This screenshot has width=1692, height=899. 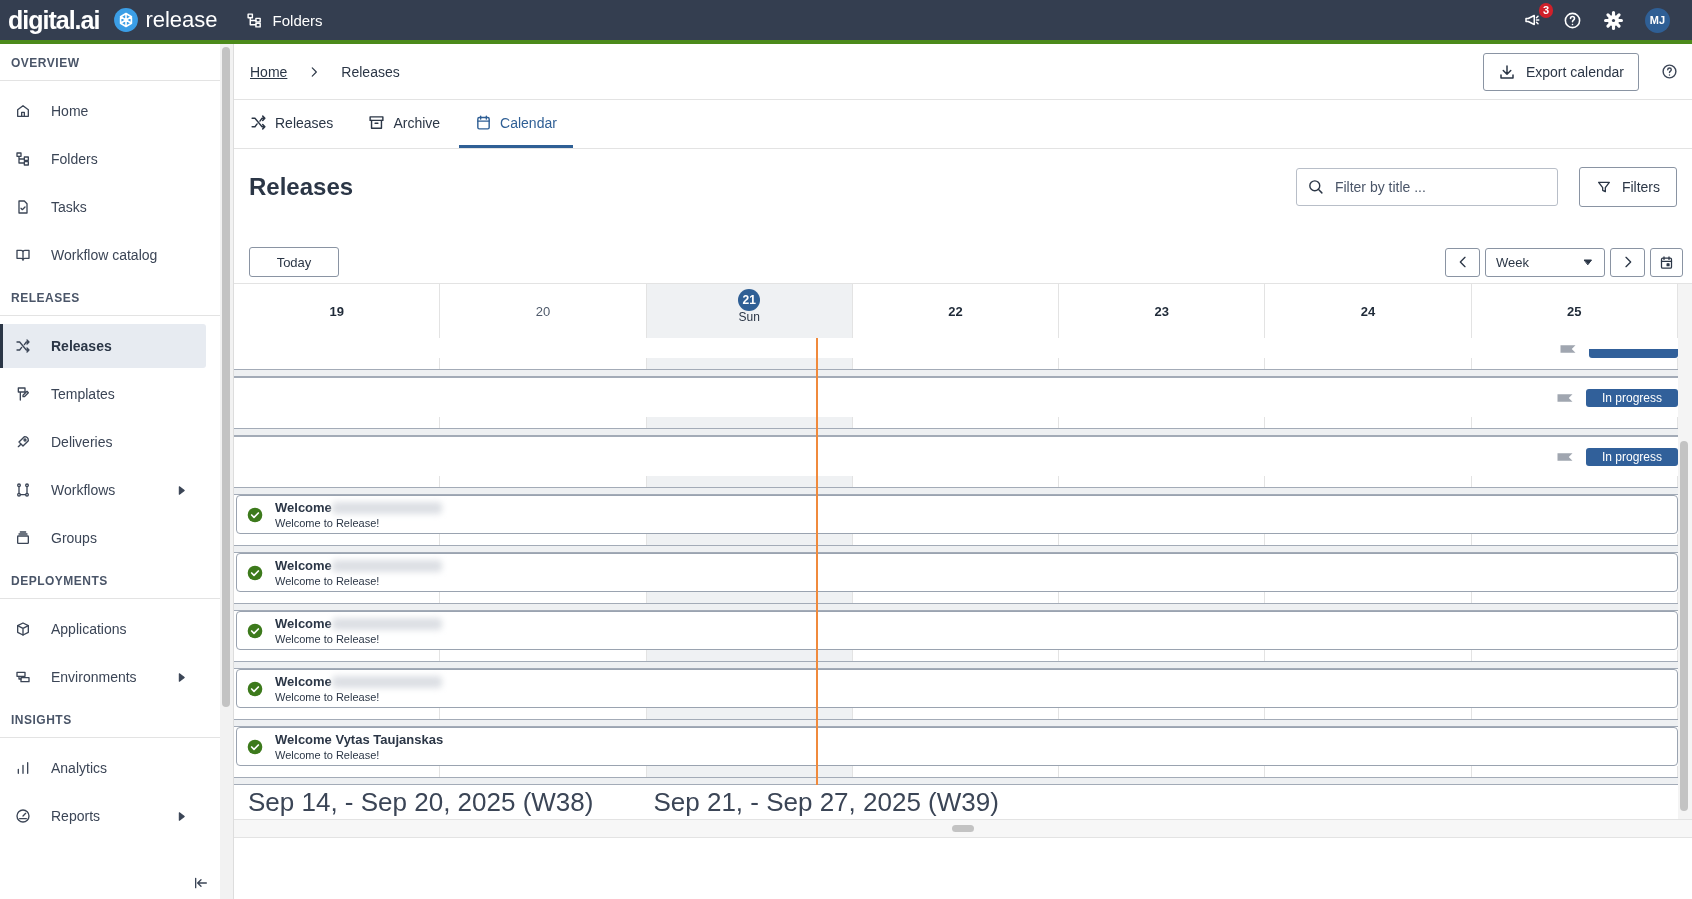 I want to click on settings-button, so click(x=1613, y=20).